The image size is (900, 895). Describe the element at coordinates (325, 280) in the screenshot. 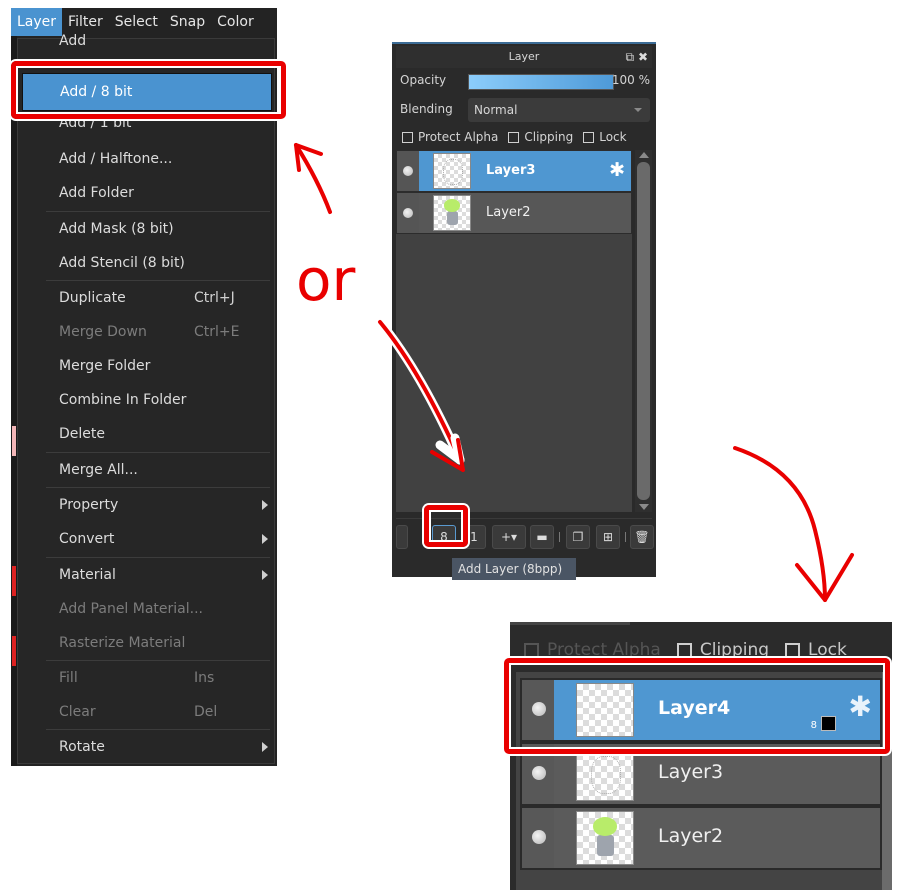

I see `or-annotation: or` at that location.